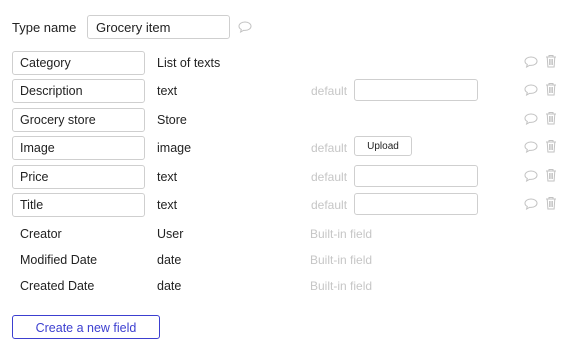 This screenshot has height=353, width=573. Describe the element at coordinates (189, 63) in the screenshot. I see `field-type: List of texts` at that location.